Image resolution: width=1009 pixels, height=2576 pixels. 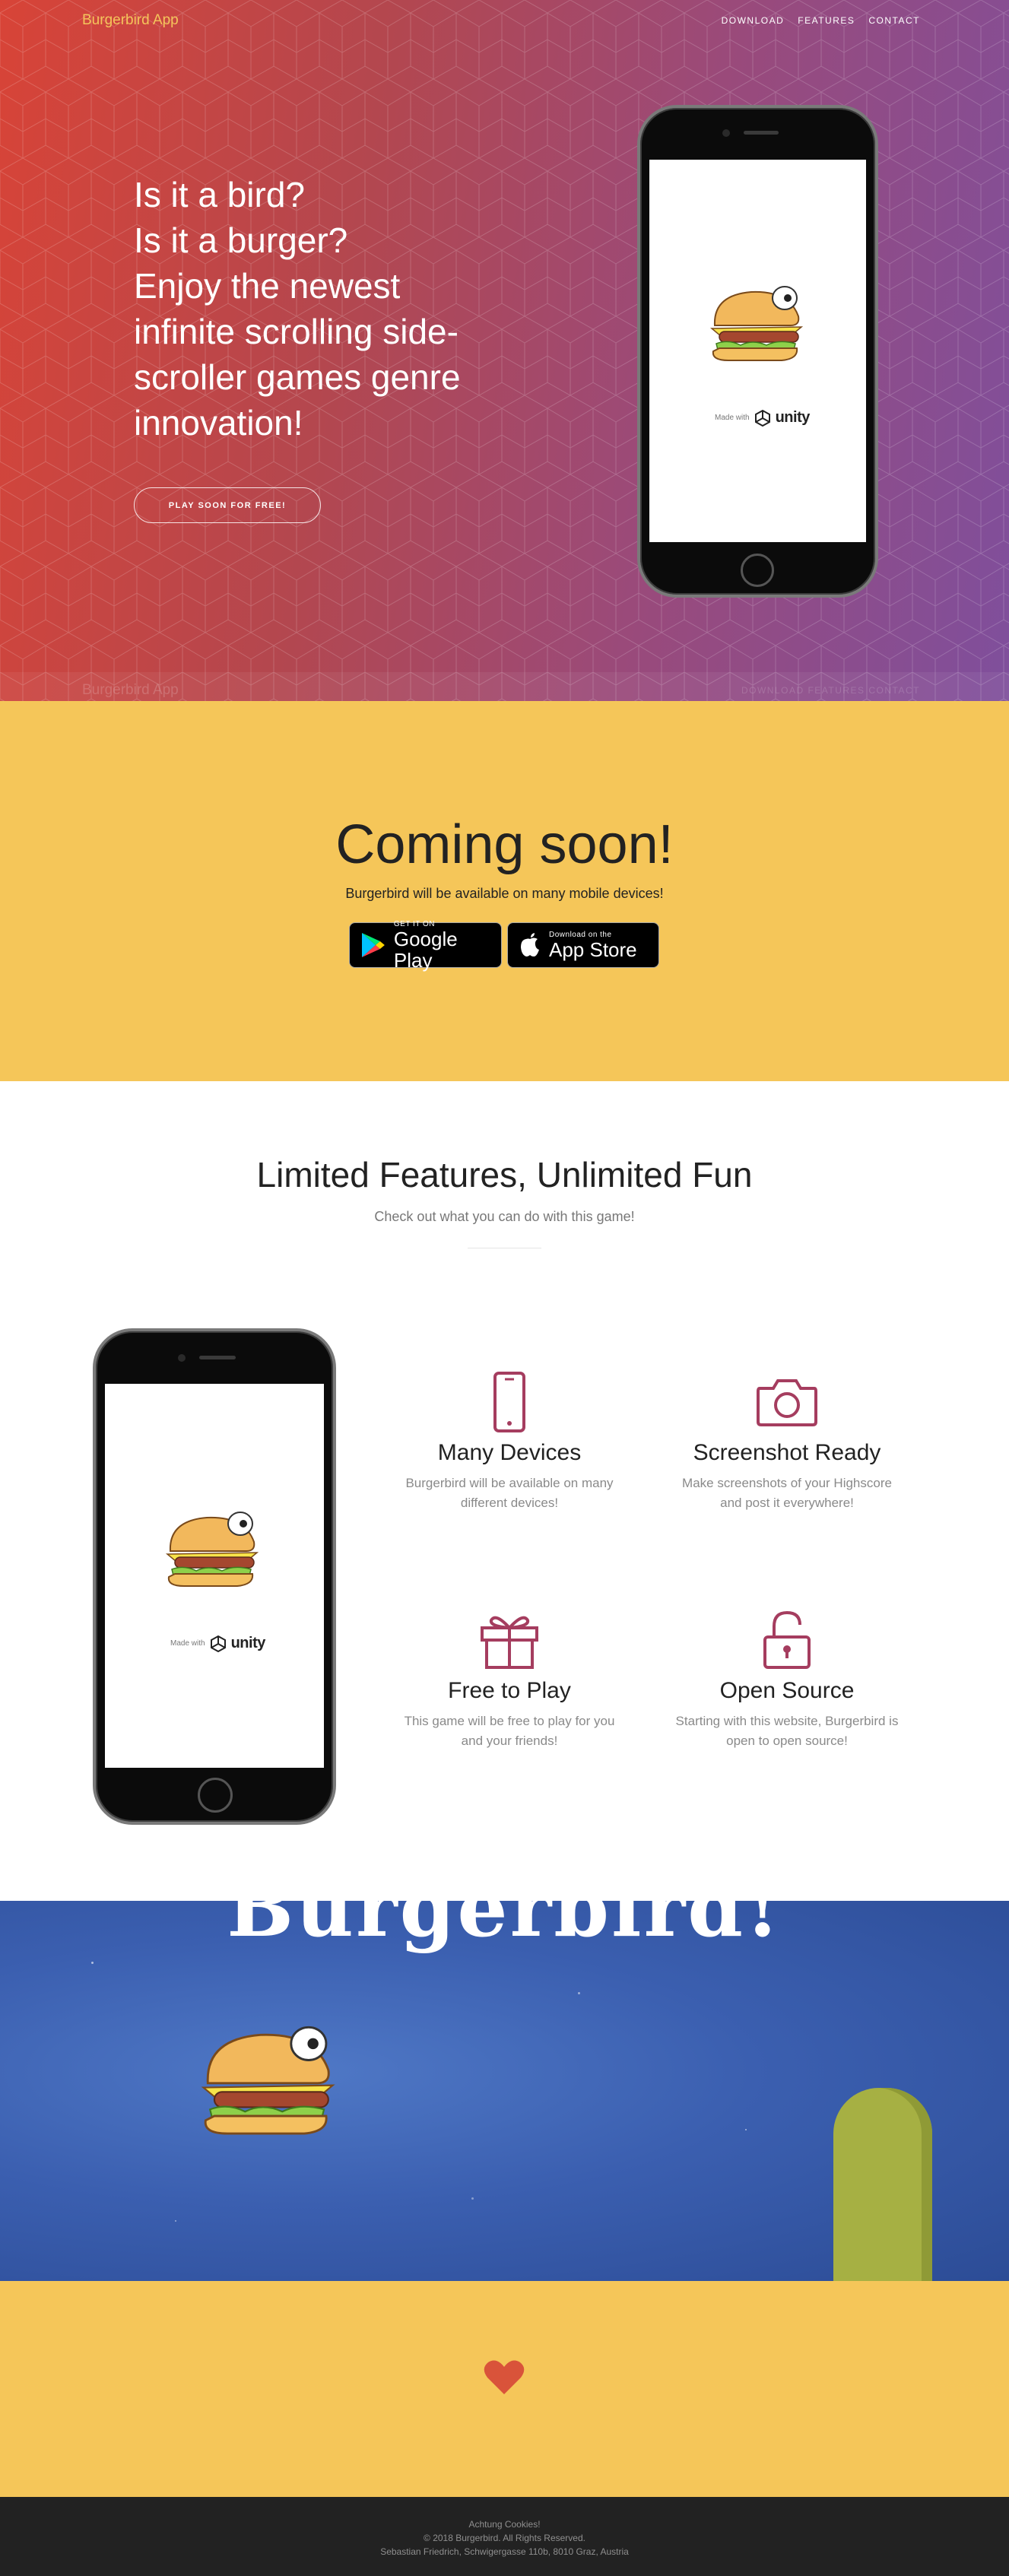 I want to click on feature-title: Screenshot Ready, so click(x=787, y=1452).